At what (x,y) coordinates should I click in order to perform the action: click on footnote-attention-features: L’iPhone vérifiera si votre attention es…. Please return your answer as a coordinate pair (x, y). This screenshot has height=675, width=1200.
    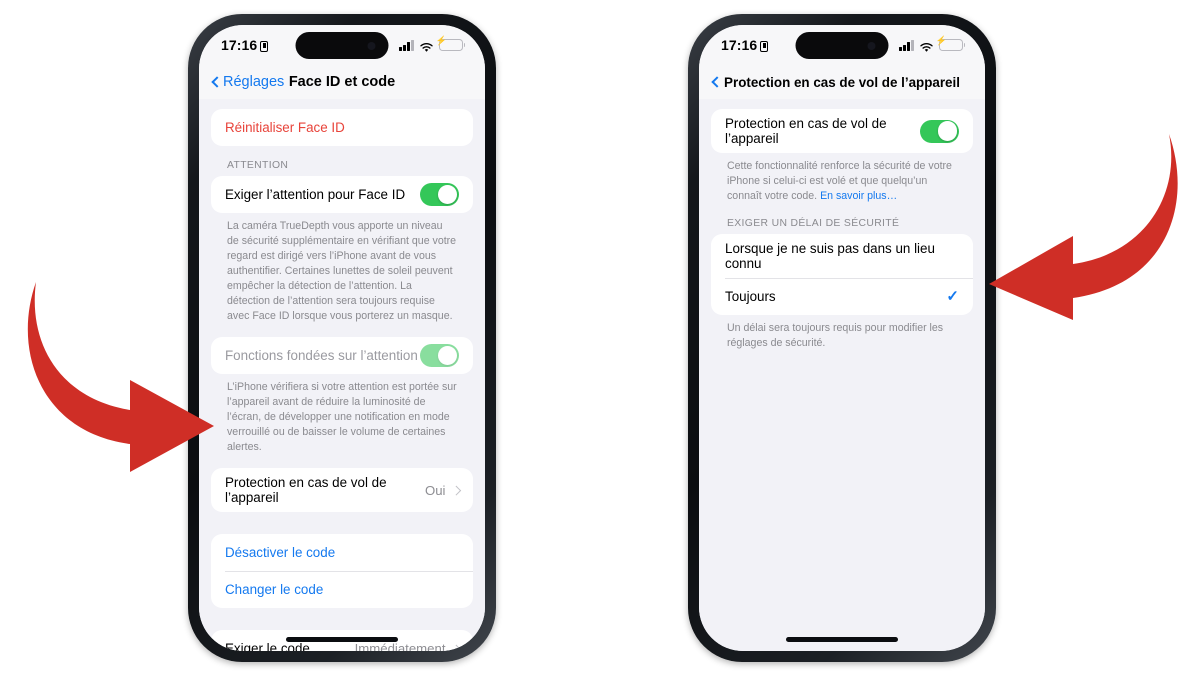
    Looking at the image, I should click on (342, 417).